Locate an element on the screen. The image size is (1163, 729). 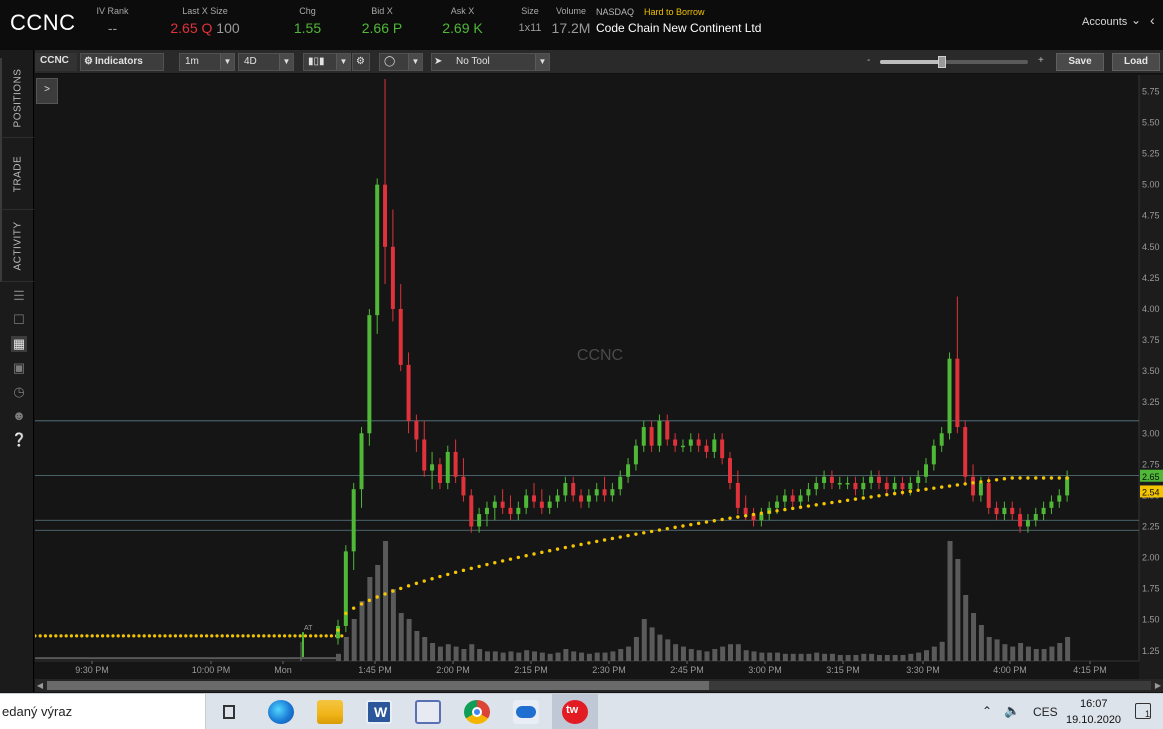
zoom-slider-thumb is located at coordinates (942, 62).